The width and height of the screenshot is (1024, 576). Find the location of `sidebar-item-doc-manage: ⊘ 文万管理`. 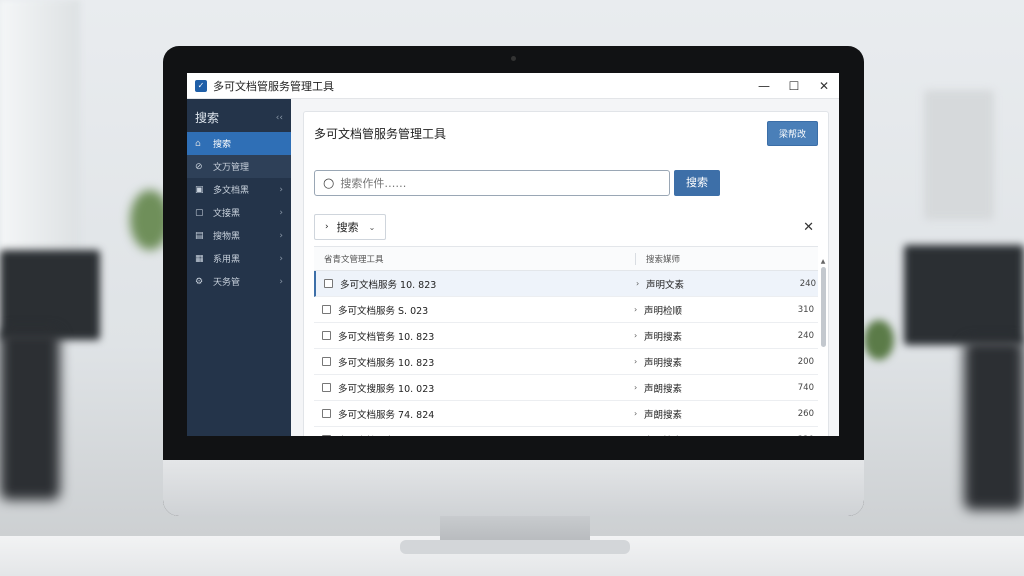

sidebar-item-doc-manage: ⊘ 文万管理 is located at coordinates (239, 166).